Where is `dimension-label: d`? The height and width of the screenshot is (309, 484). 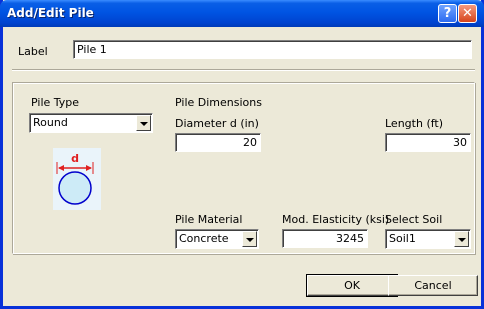
dimension-label: d is located at coordinates (75, 158).